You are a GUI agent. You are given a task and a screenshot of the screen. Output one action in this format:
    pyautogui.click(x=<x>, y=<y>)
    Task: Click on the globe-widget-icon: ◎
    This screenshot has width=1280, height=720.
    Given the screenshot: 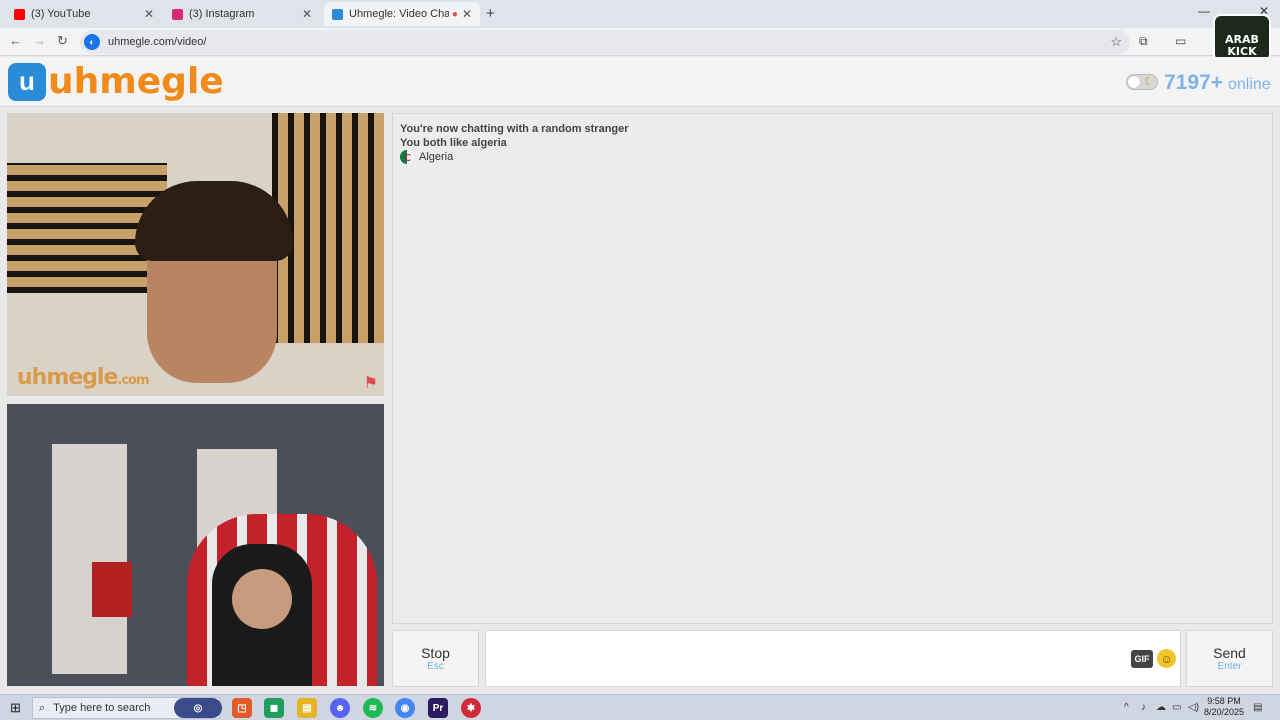 What is the action you would take?
    pyautogui.click(x=198, y=708)
    